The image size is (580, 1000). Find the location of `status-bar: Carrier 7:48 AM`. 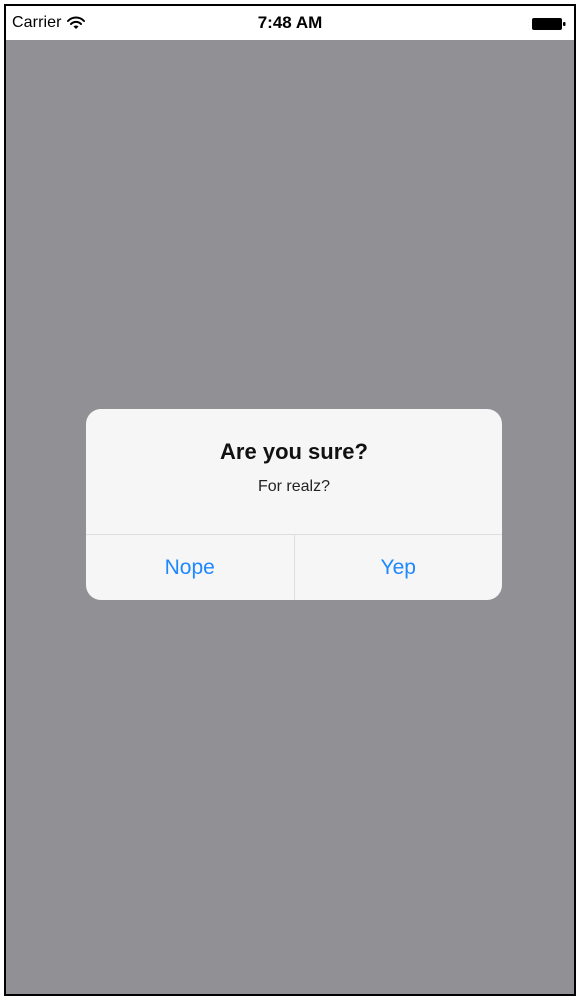

status-bar: Carrier 7:48 AM is located at coordinates (290, 23).